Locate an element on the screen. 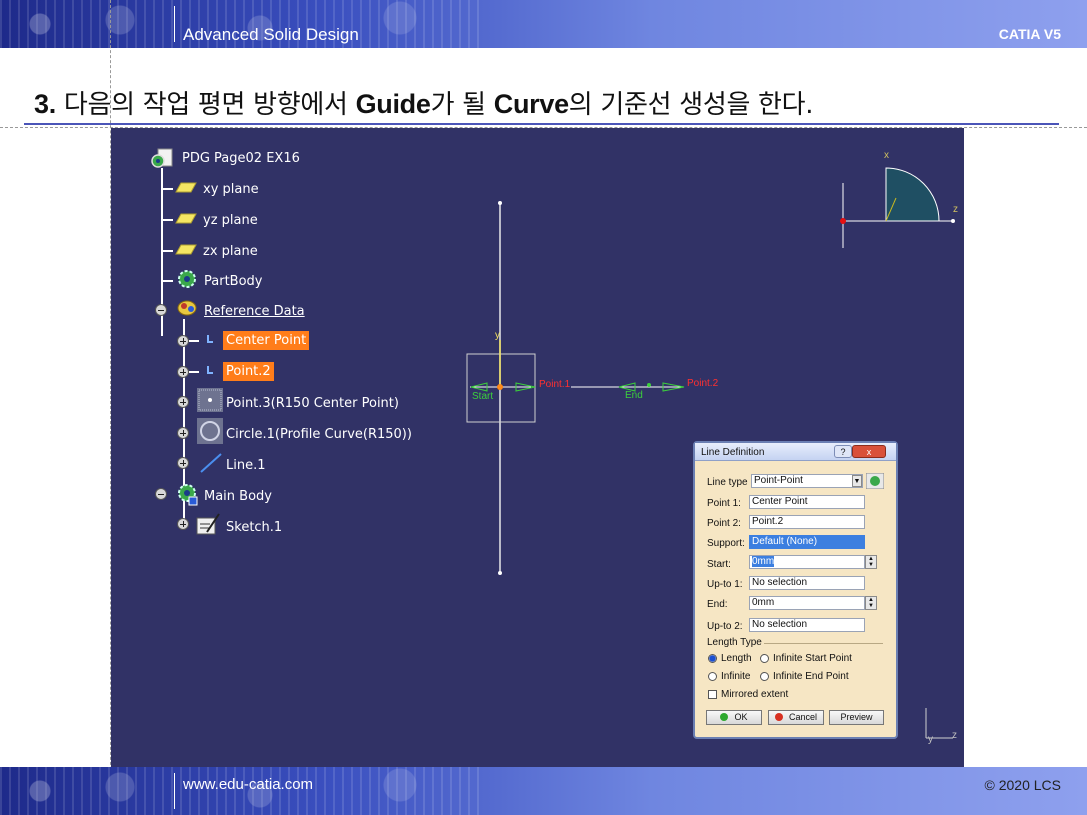  label-point1: Point.1 is located at coordinates (555, 384).